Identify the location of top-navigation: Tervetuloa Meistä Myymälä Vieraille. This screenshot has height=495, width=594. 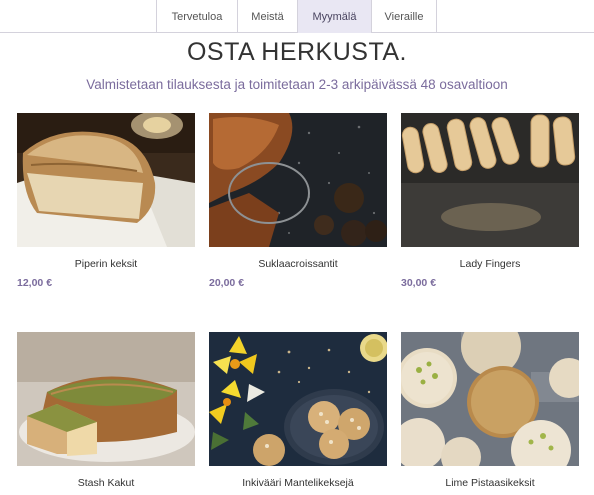
(297, 16).